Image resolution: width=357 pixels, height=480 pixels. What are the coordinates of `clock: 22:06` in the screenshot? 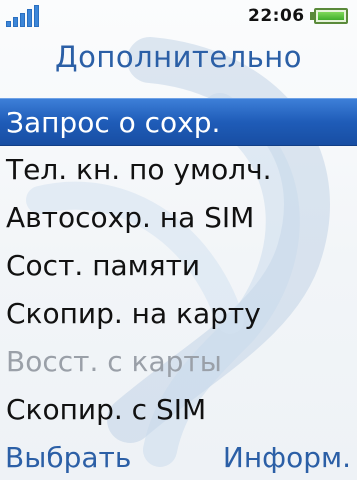 It's located at (276, 16).